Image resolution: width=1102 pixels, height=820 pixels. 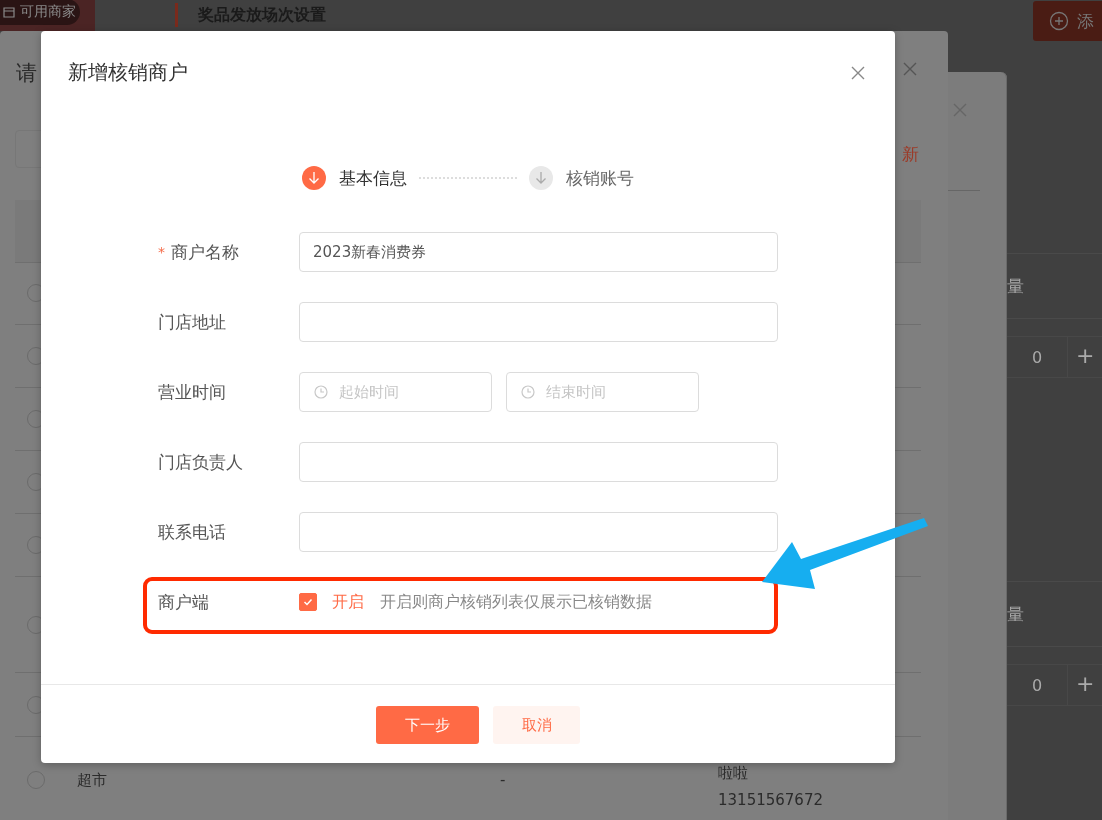 What do you see at coordinates (373, 178) in the screenshot?
I see `step-label: 基本信息` at bounding box center [373, 178].